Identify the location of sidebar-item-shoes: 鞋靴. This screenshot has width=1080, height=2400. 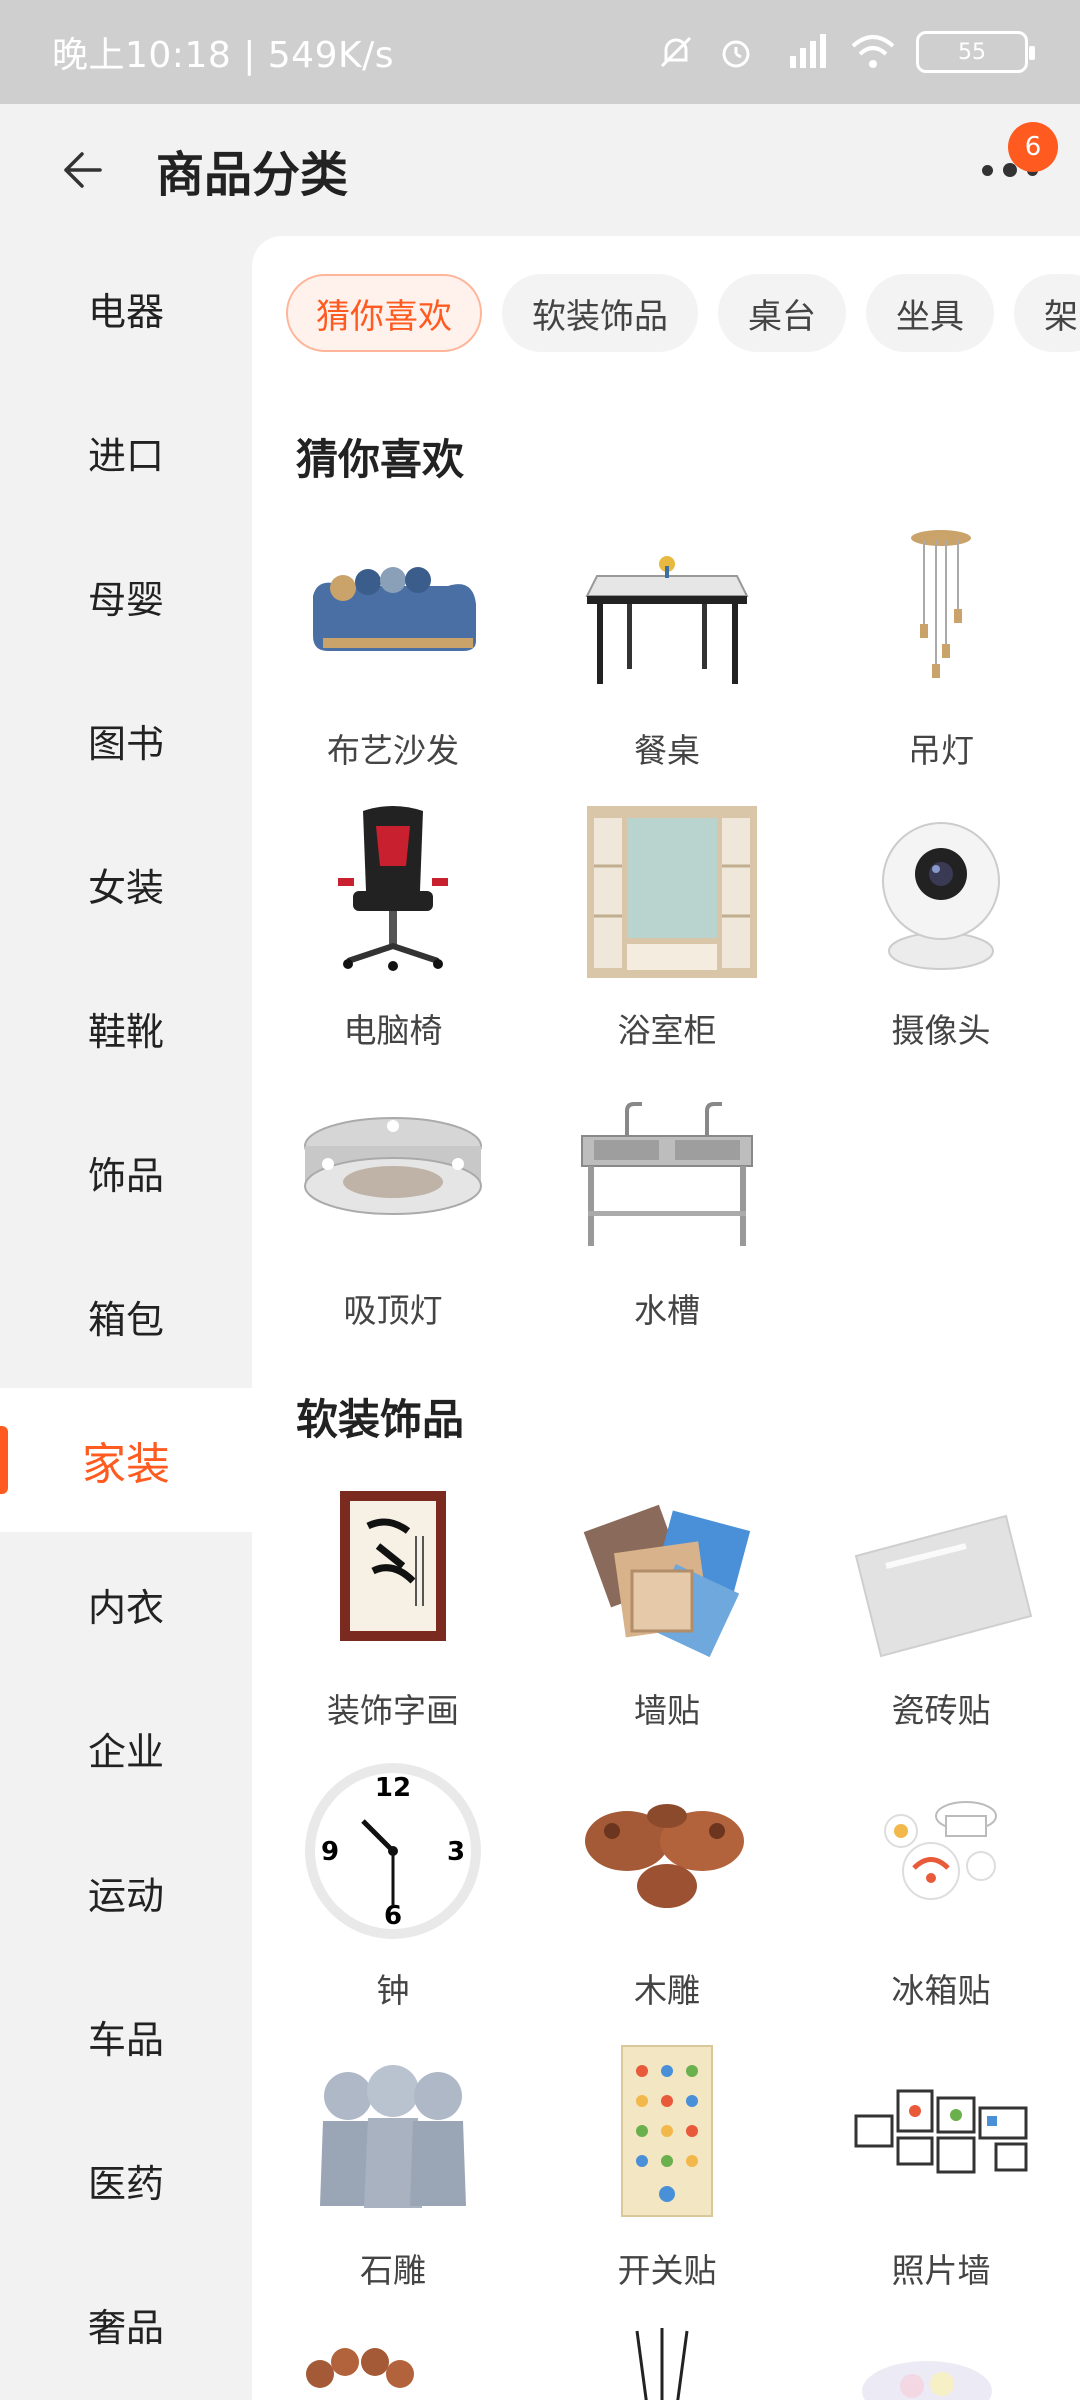
(126, 1028).